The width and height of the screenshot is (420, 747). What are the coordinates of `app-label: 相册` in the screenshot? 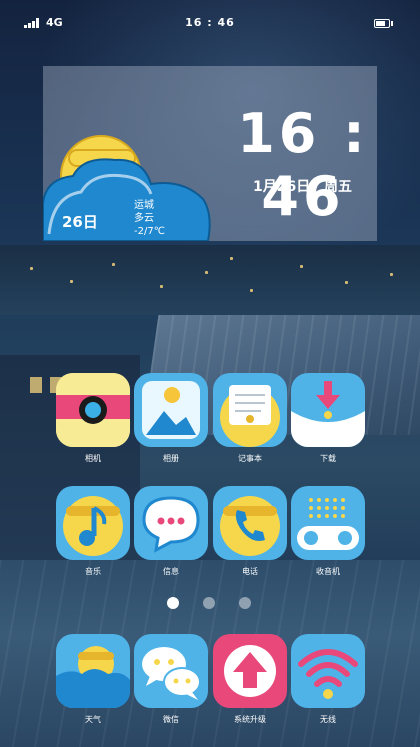 It's located at (171, 458).